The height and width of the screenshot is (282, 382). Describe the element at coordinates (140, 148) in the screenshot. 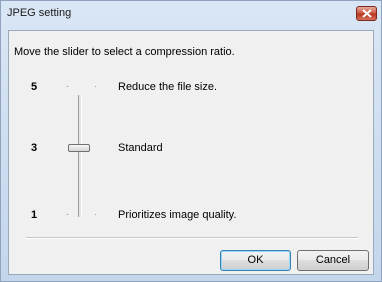

I see `description-standard: Standard` at that location.